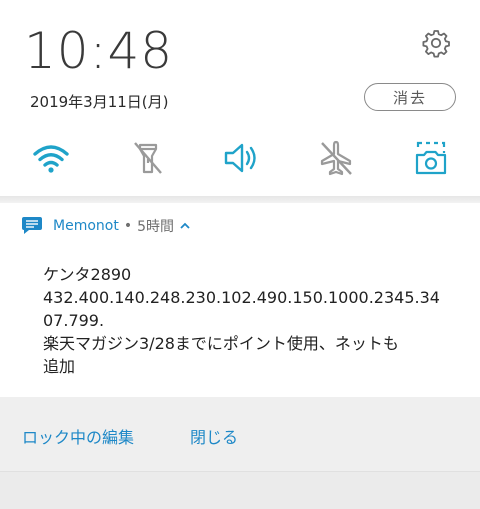 The width and height of the screenshot is (480, 509). What do you see at coordinates (185, 226) in the screenshot?
I see `chevron-up-icon` at bounding box center [185, 226].